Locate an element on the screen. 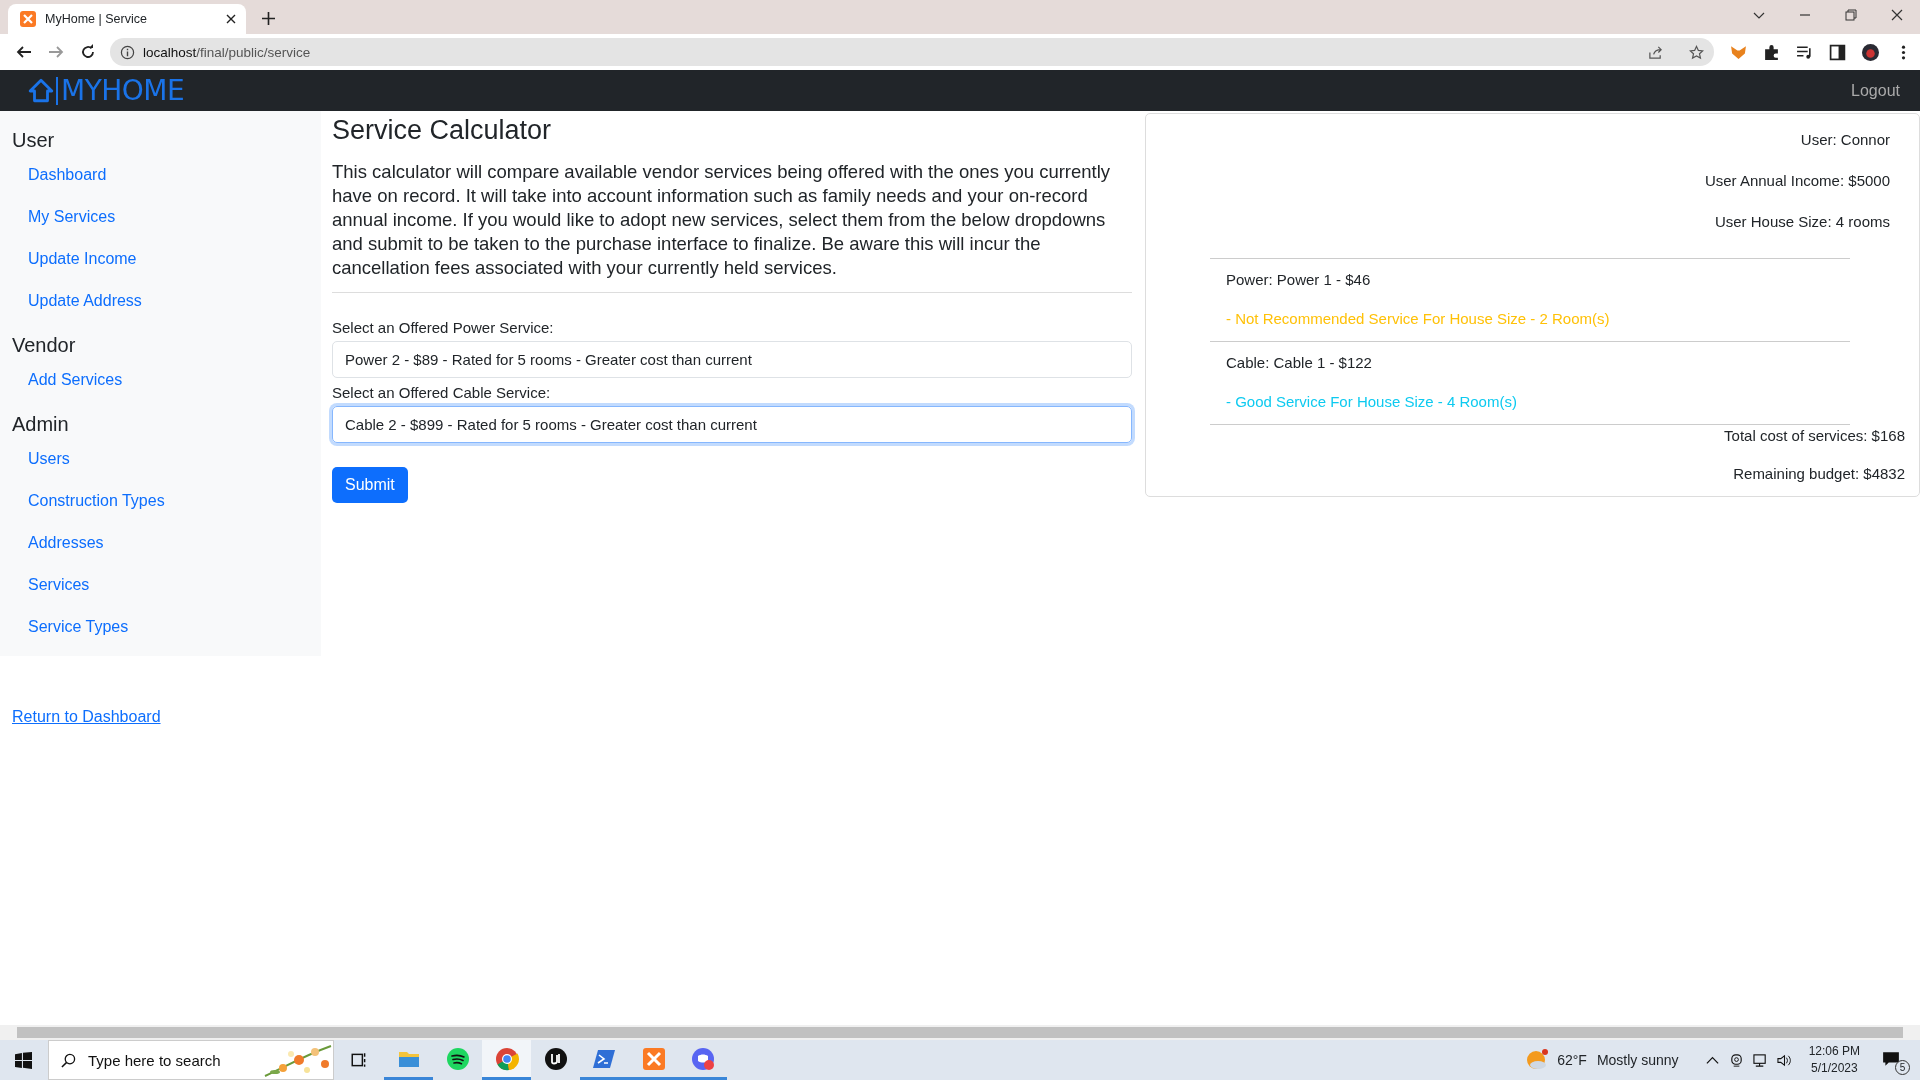 This screenshot has height=1080, width=1920. taskbar-search: Type here to search is located at coordinates (191, 1060).